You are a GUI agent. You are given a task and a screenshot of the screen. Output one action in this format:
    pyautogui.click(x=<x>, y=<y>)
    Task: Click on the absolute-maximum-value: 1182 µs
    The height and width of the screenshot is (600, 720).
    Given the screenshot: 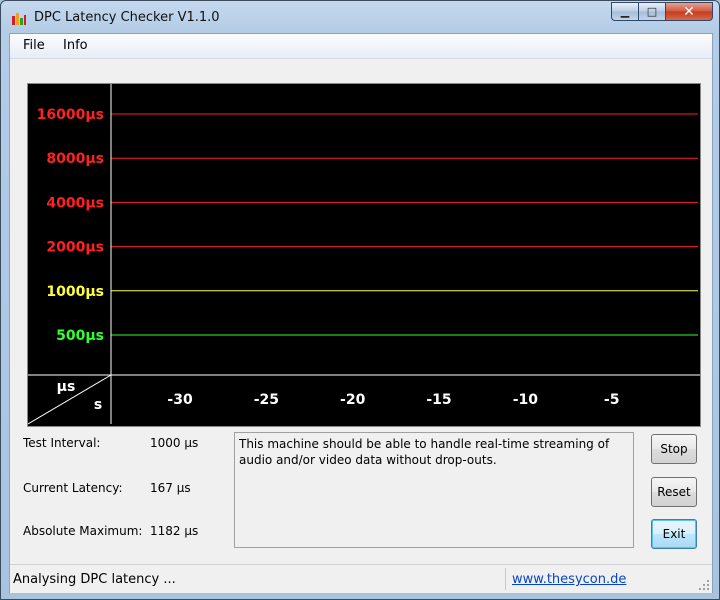 What is the action you would take?
    pyautogui.click(x=174, y=531)
    